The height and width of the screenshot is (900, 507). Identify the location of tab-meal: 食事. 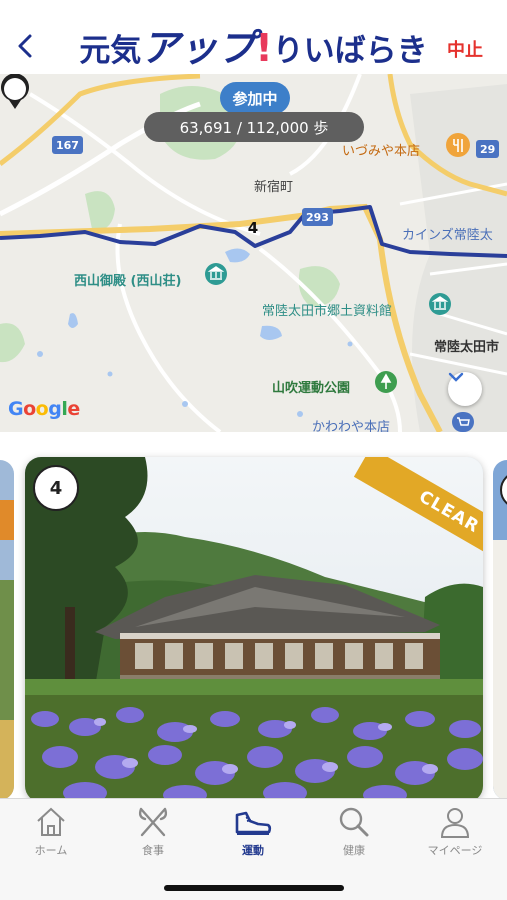
(153, 835).